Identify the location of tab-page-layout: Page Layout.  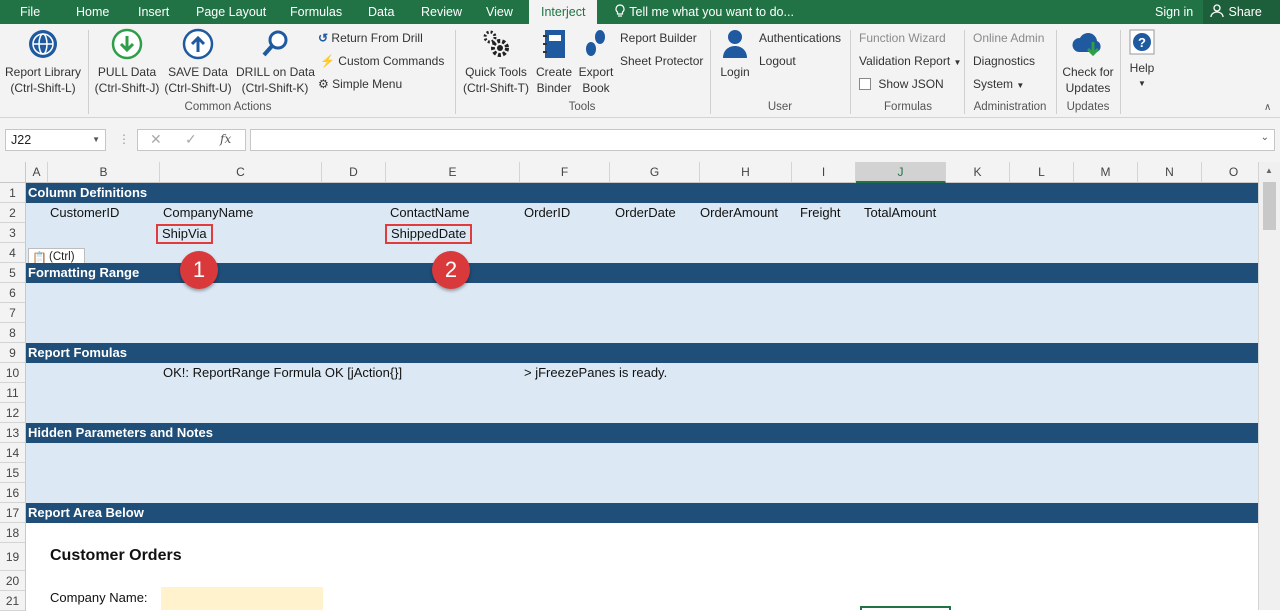
(231, 12).